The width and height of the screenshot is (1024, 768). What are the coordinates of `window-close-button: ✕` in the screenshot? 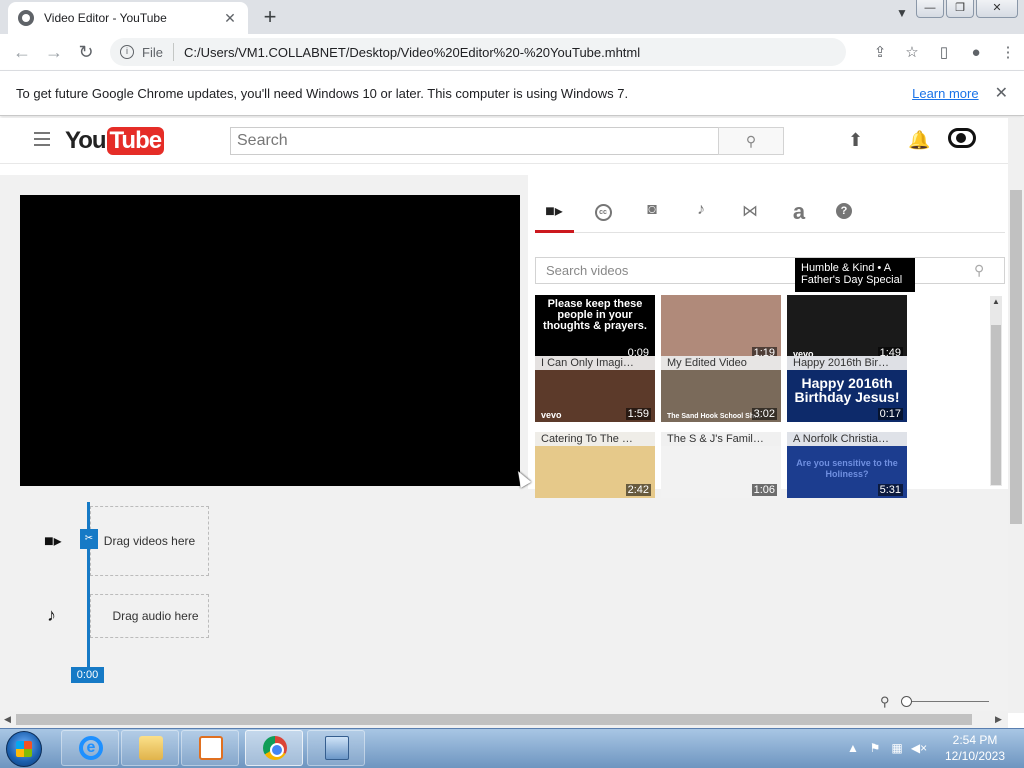 It's located at (997, 9).